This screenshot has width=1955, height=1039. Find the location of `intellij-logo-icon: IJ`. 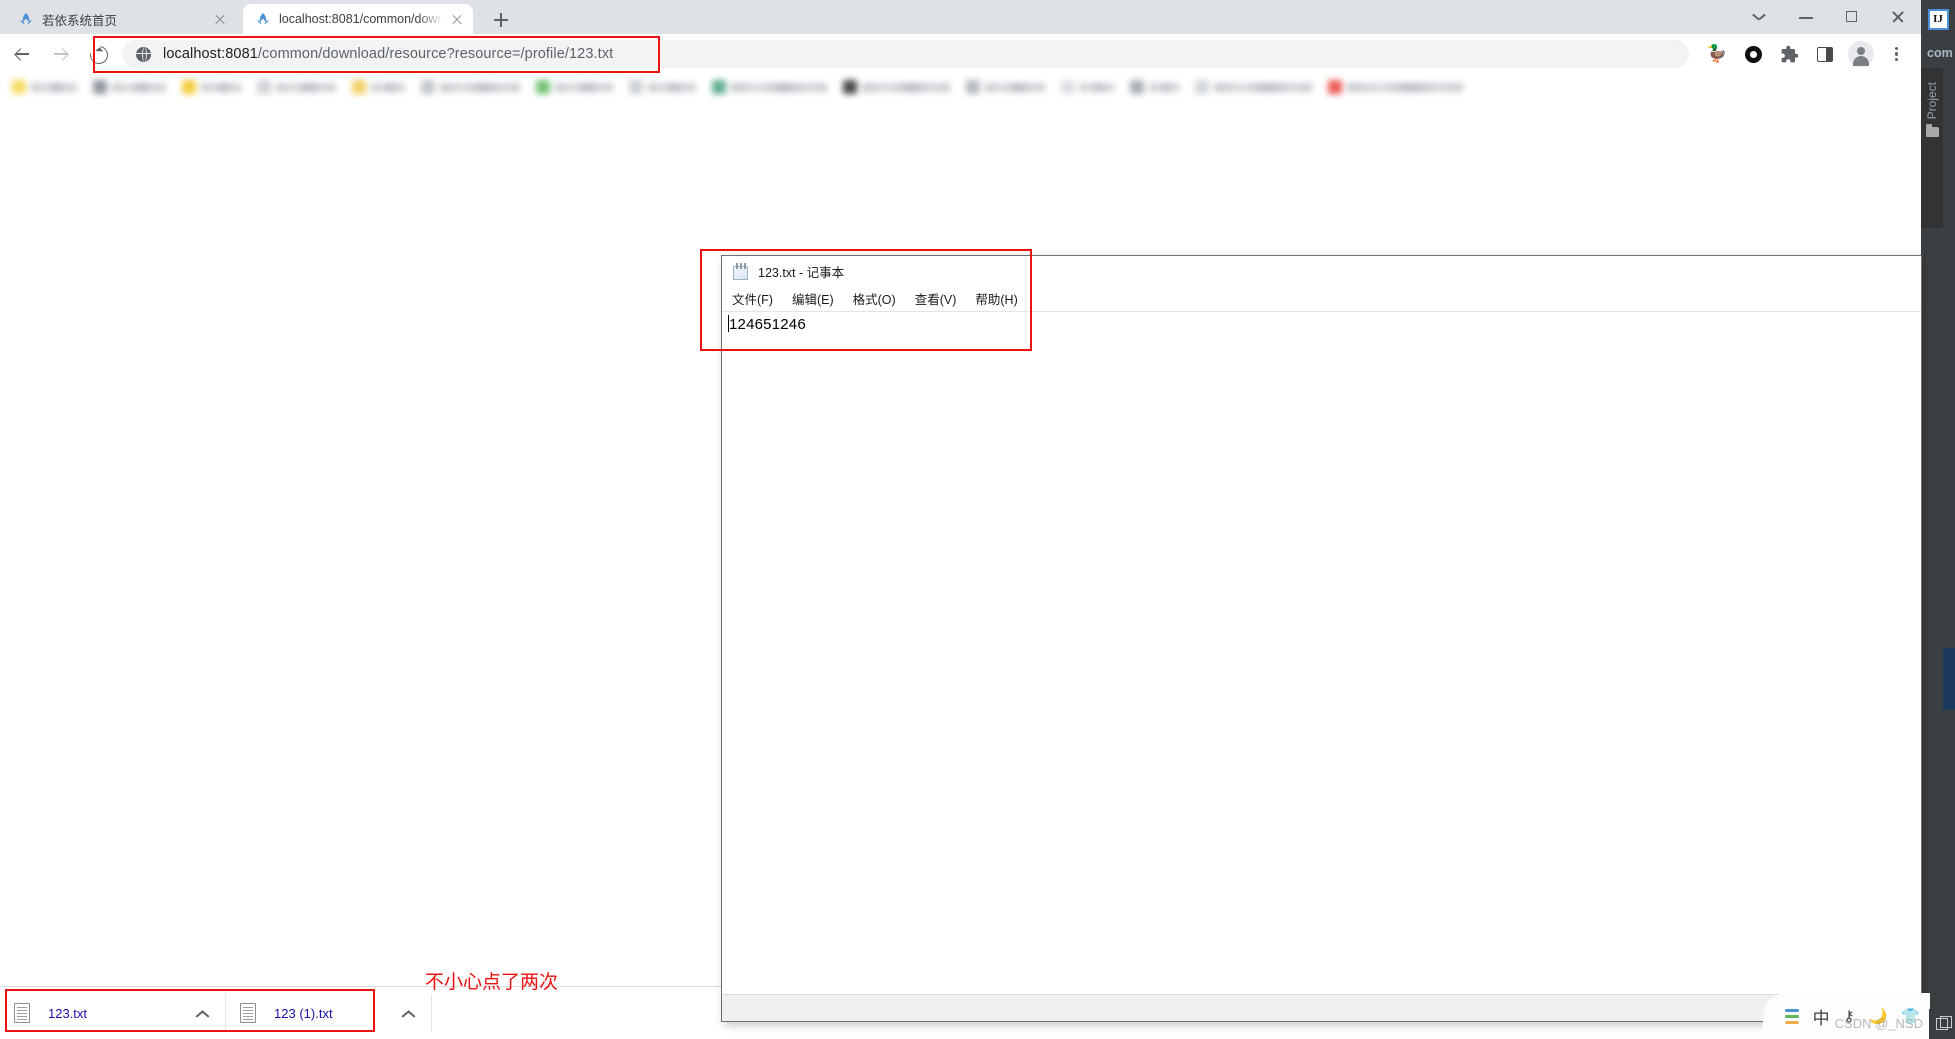

intellij-logo-icon: IJ is located at coordinates (1938, 19).